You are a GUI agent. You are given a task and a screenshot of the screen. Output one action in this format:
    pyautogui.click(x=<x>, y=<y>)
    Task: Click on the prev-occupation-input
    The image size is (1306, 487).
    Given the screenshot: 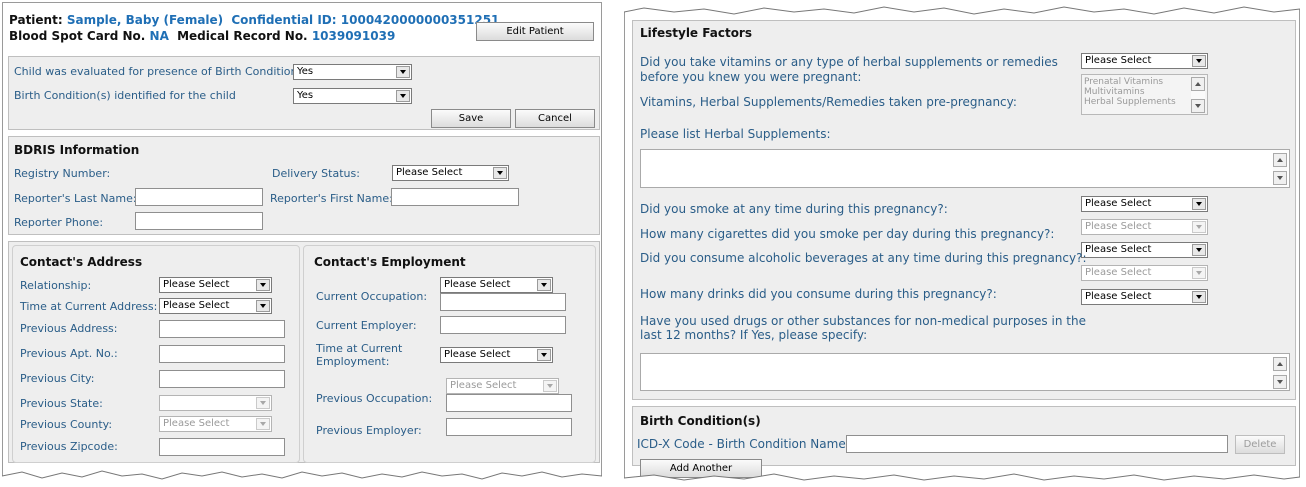 What is the action you would take?
    pyautogui.click(x=509, y=403)
    